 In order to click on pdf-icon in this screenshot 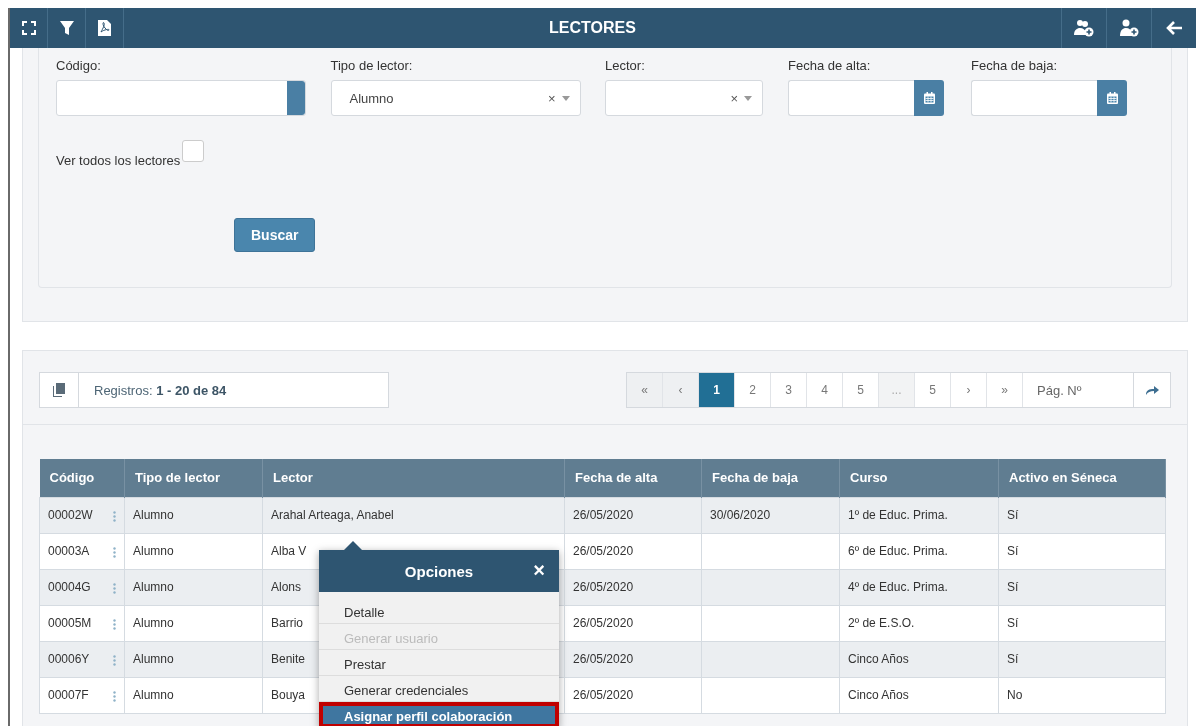, I will do `click(104, 28)`.